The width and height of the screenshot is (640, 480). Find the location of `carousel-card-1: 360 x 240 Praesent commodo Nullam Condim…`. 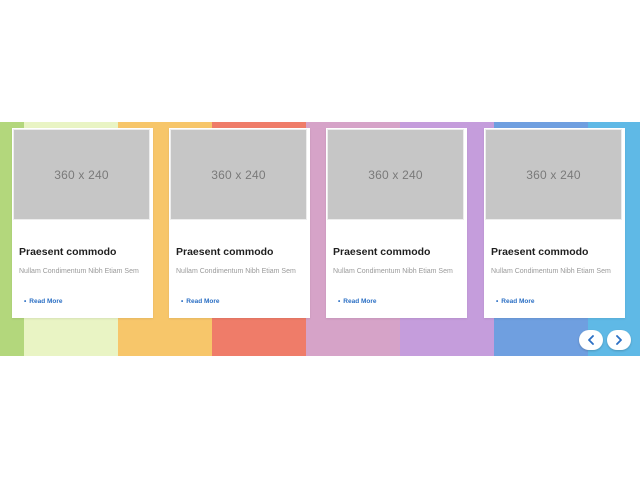

carousel-card-1: 360 x 240 Praesent commodo Nullam Condim… is located at coordinates (82, 223).